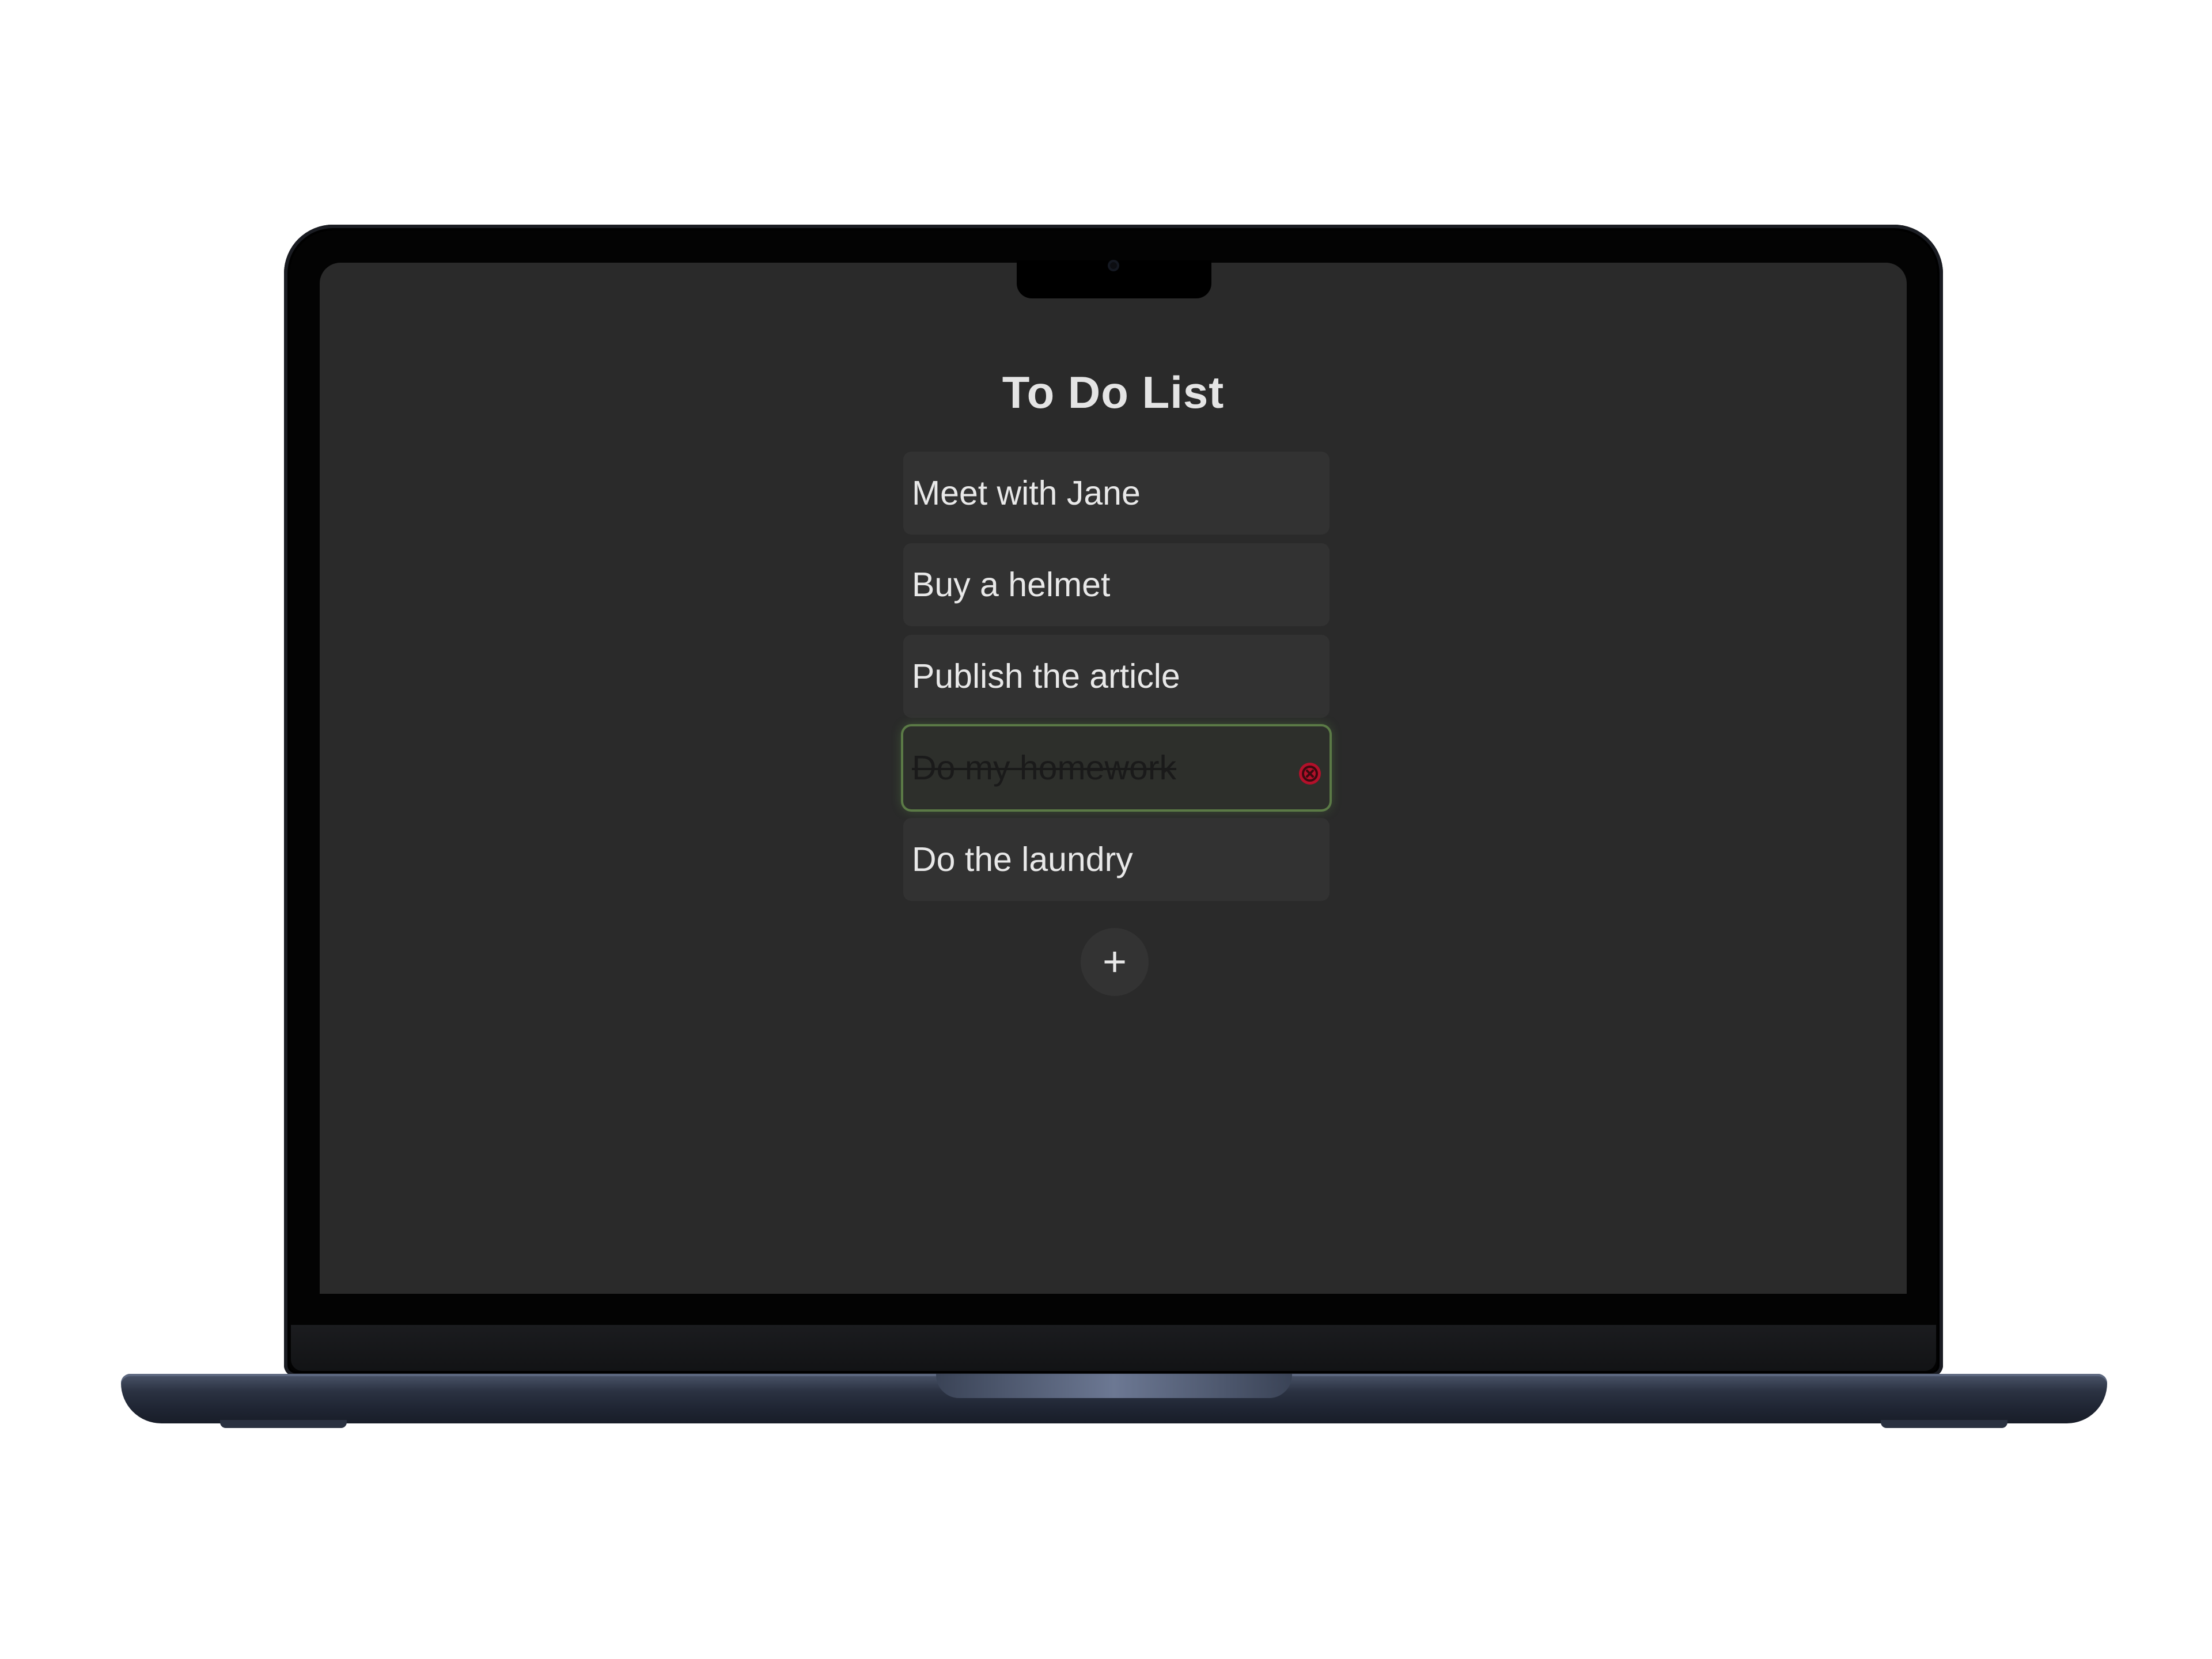 This screenshot has width=2212, height=1659. What do you see at coordinates (1114, 1386) in the screenshot?
I see `laptop-hinge` at bounding box center [1114, 1386].